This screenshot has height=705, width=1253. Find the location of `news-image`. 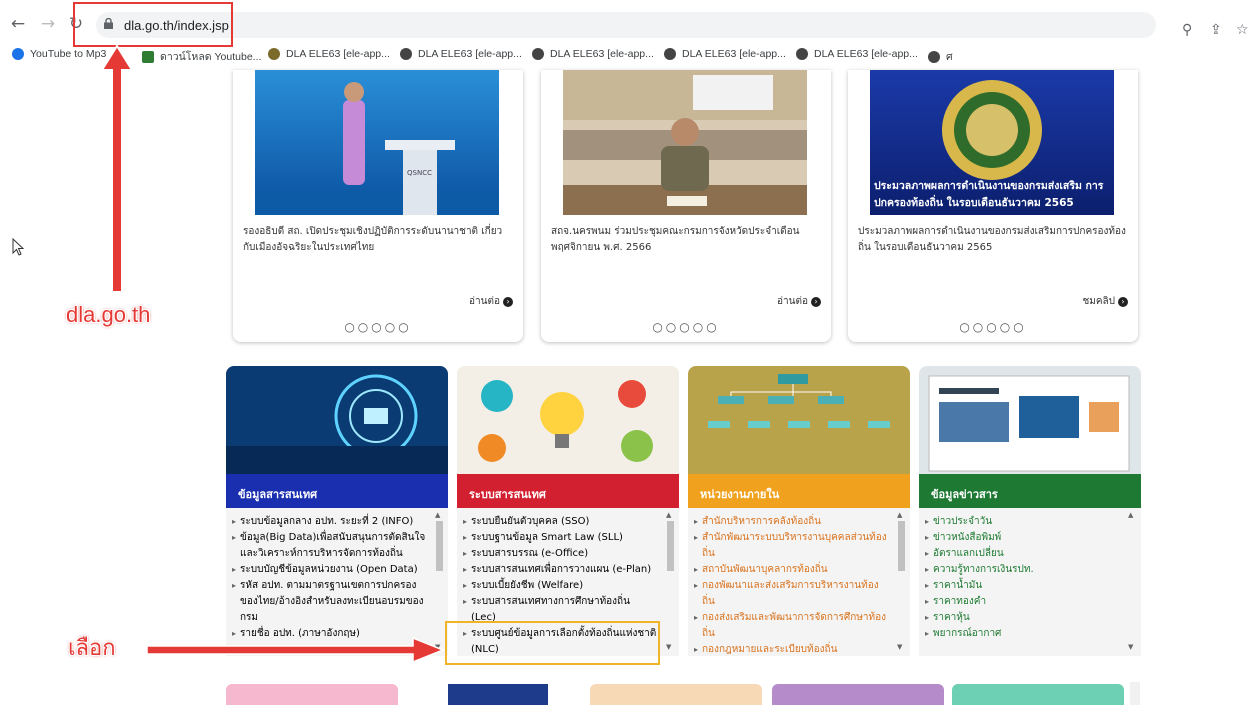

news-image is located at coordinates (685, 142).